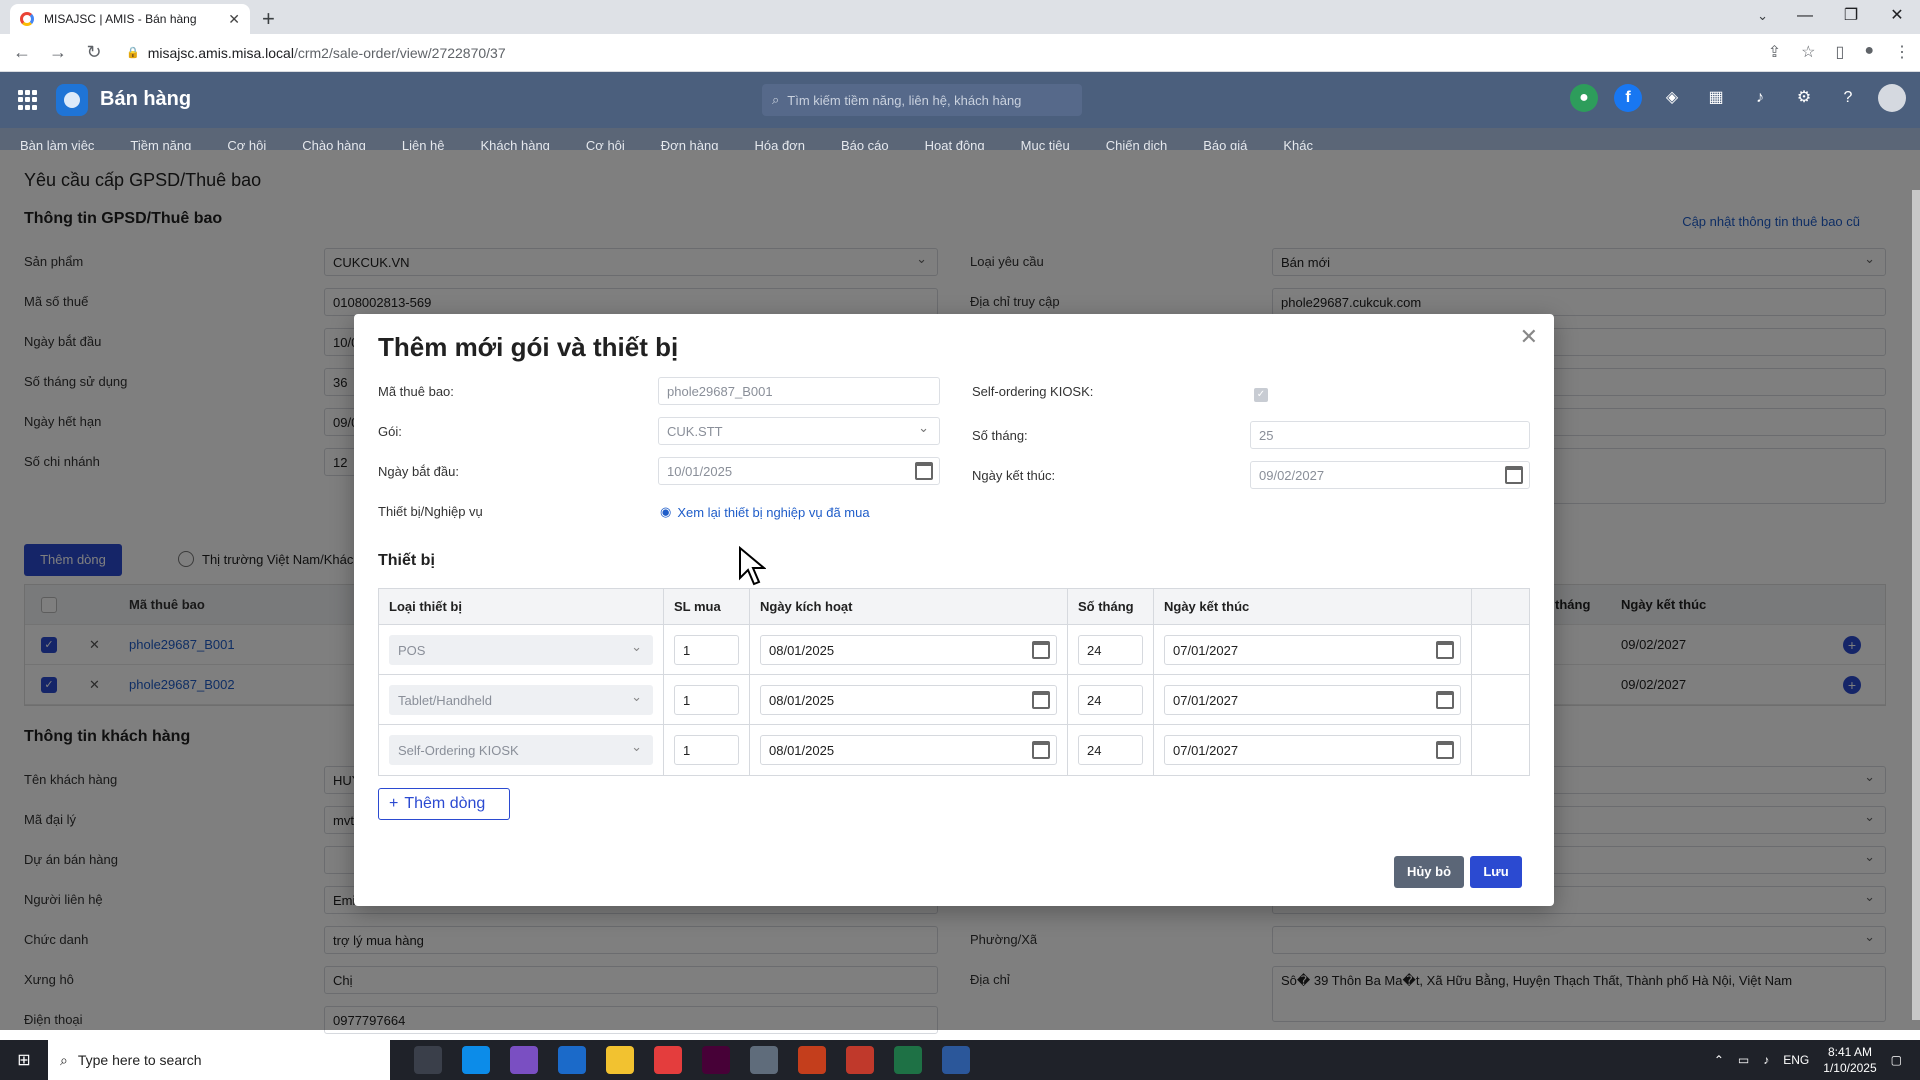  I want to click on avatar, so click(1892, 98).